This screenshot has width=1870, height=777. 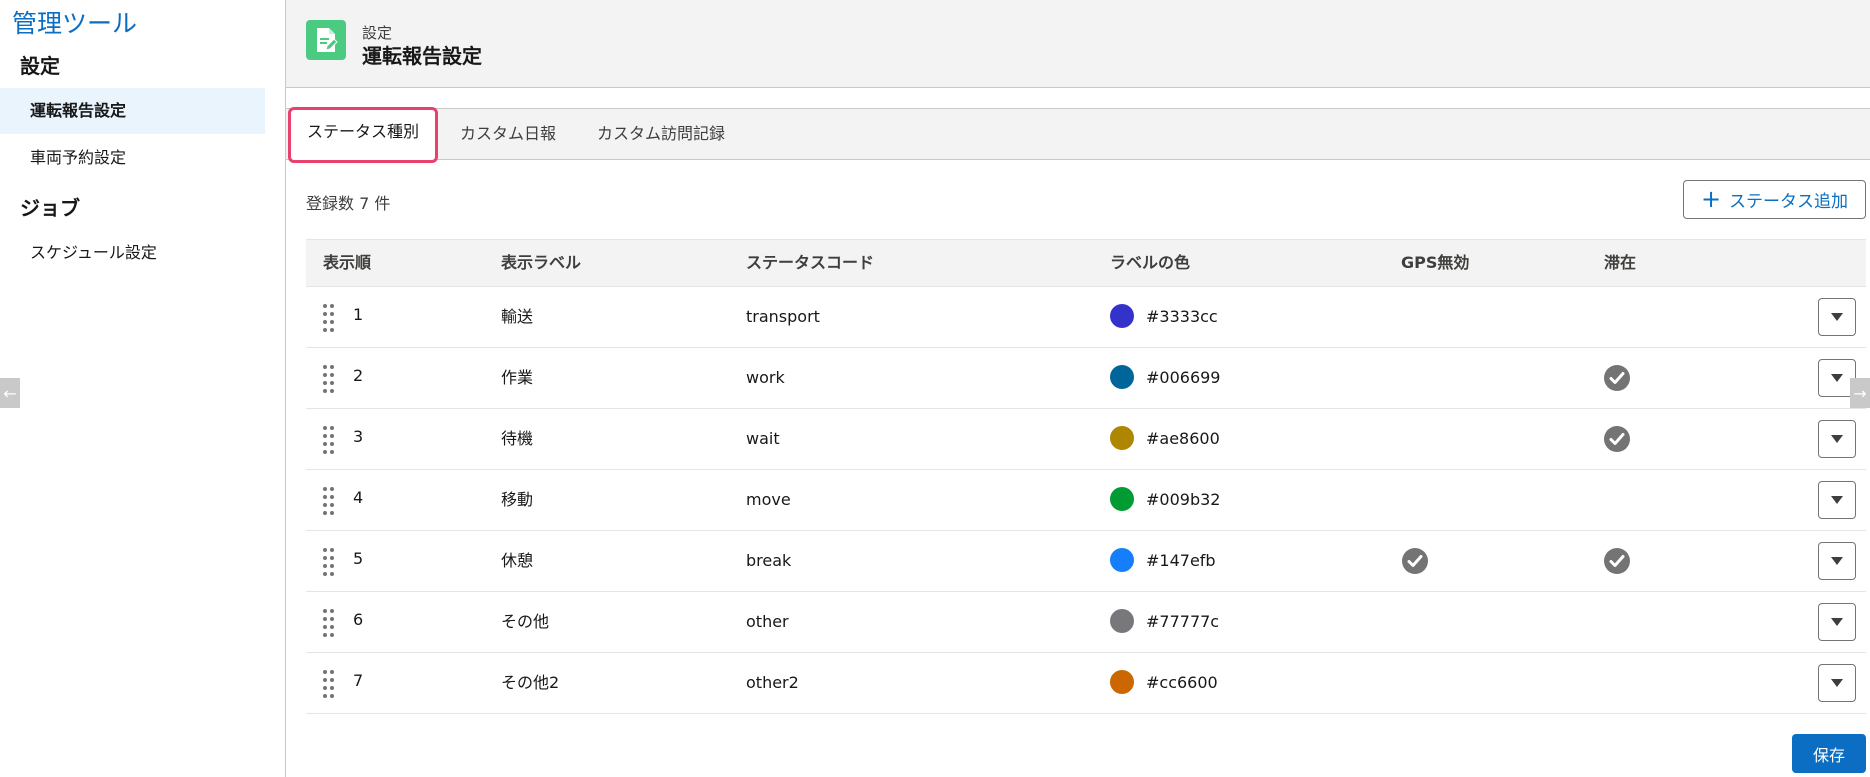 I want to click on sidebar-section-jobs: ジョブ, so click(x=50, y=208).